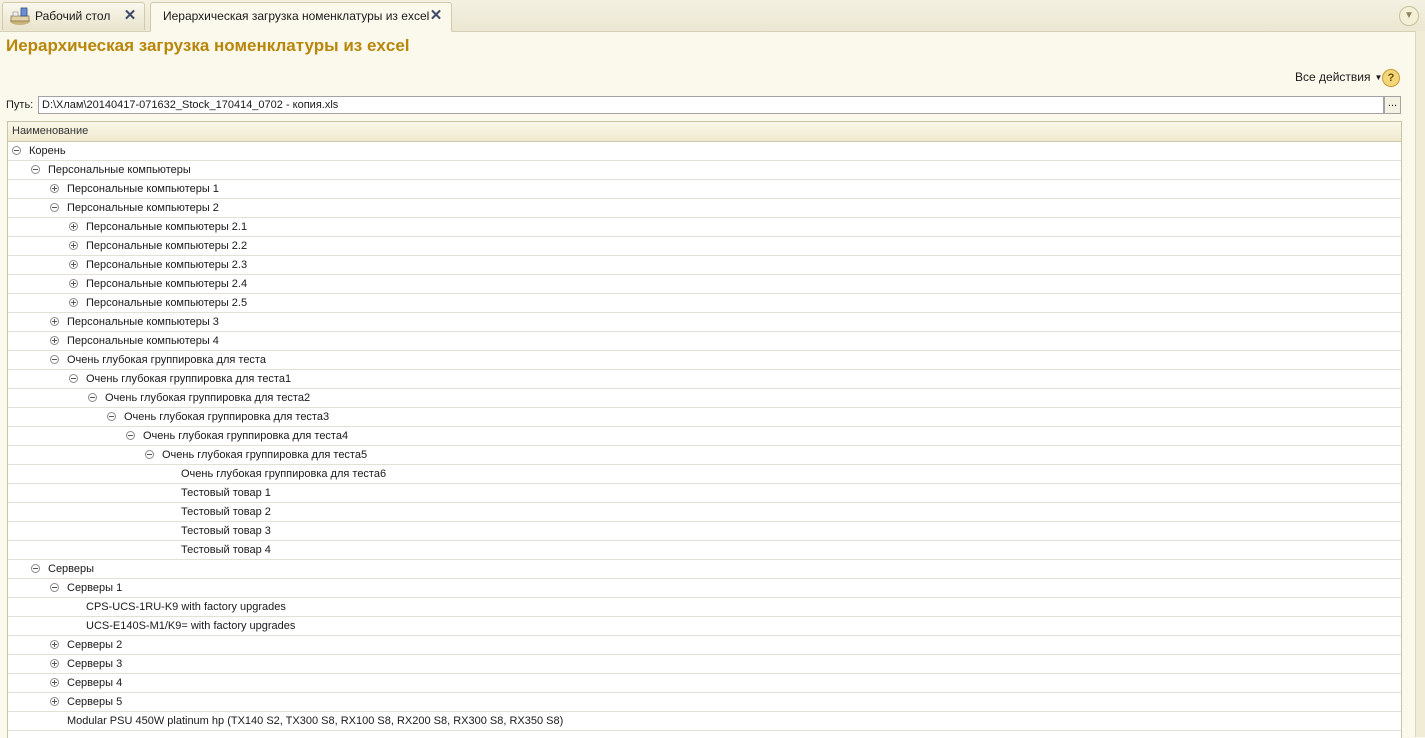 This screenshot has height=738, width=1425. I want to click on desktop-icon, so click(20, 16).